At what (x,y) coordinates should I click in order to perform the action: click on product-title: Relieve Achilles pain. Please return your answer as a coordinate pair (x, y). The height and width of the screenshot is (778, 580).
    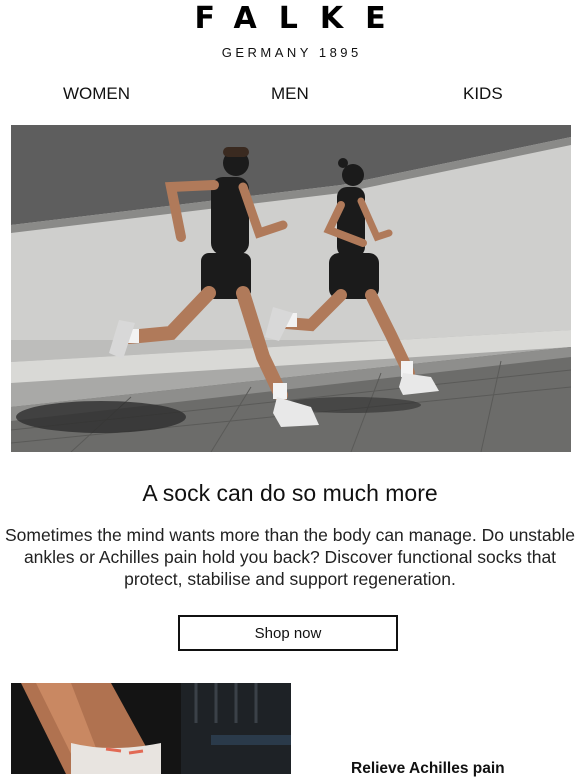
    Looking at the image, I should click on (428, 769).